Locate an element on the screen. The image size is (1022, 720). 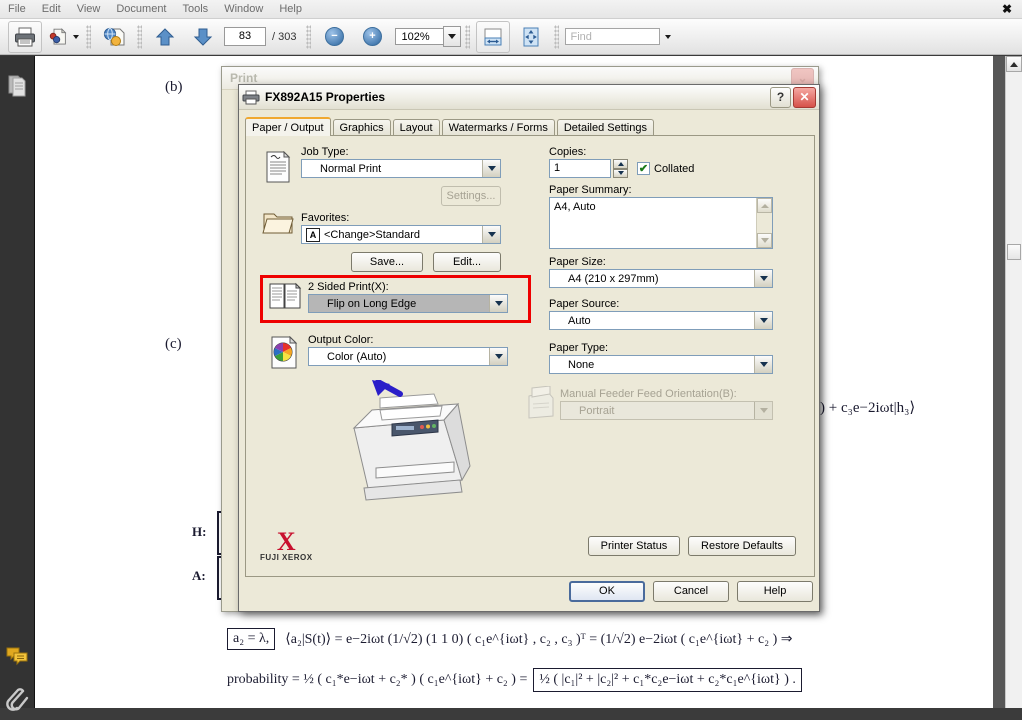
next-page-button is located at coordinates (203, 37).